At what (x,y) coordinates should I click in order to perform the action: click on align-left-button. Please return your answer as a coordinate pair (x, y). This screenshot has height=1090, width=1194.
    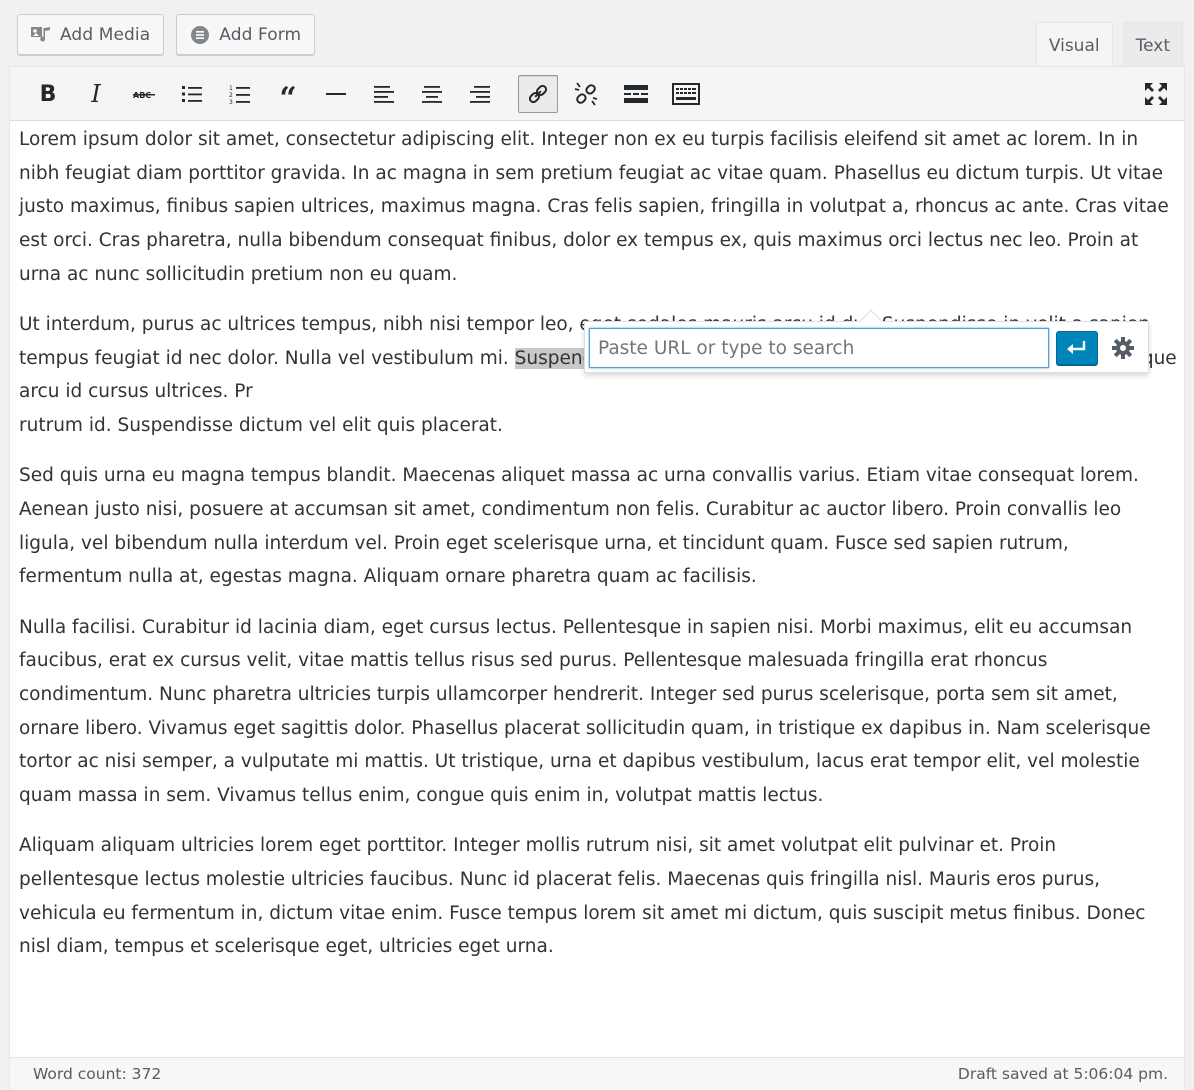
    Looking at the image, I should click on (384, 94).